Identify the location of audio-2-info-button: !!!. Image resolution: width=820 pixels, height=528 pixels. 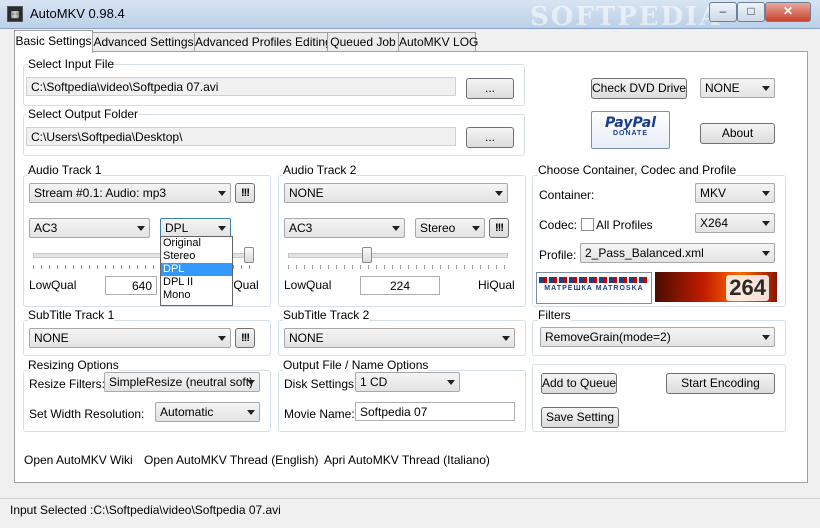
(499, 228).